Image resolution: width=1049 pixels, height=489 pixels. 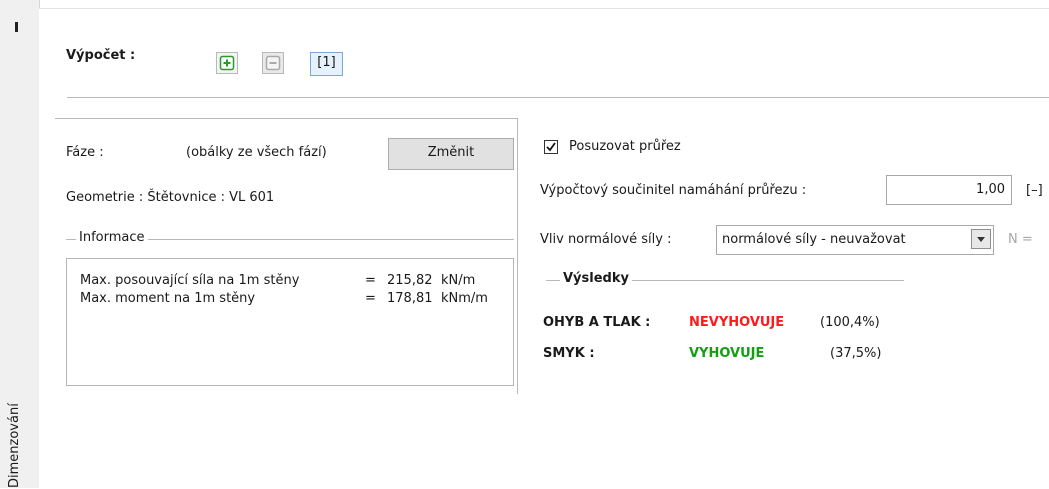 I want to click on info-row-unit: kNm/m, so click(x=464, y=298).